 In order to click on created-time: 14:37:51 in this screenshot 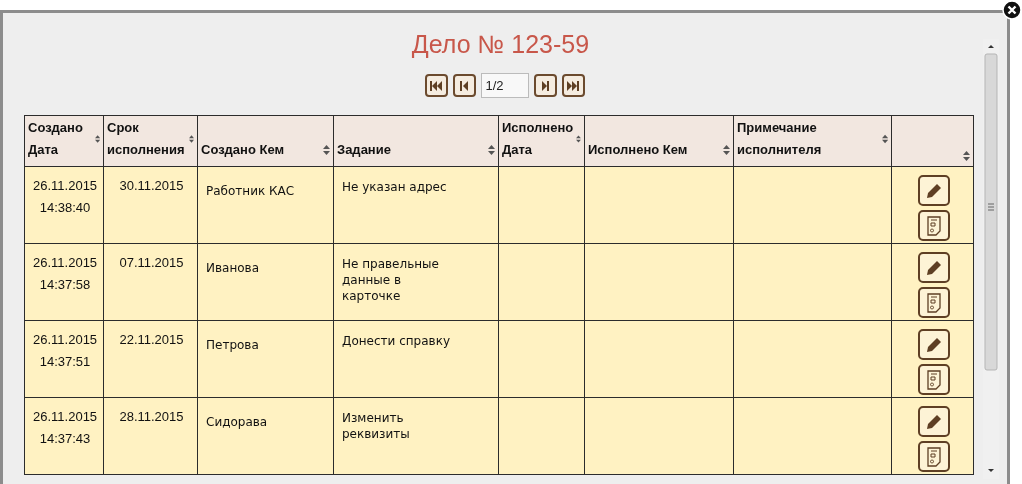, I will do `click(65, 362)`.